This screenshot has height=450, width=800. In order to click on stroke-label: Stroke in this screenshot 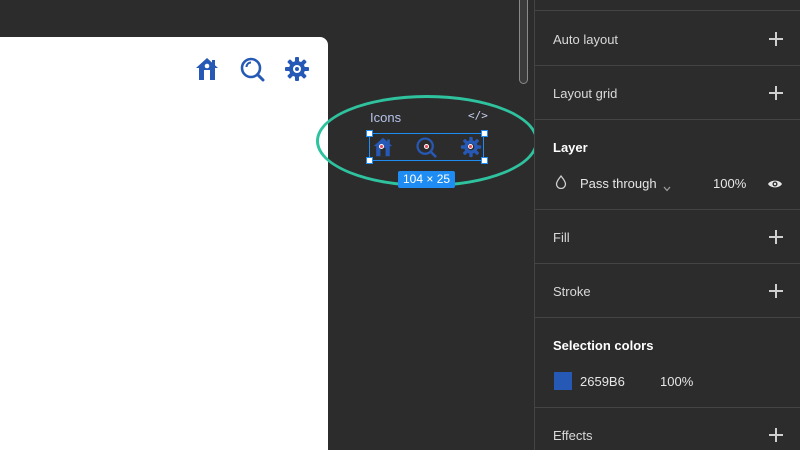, I will do `click(572, 291)`.